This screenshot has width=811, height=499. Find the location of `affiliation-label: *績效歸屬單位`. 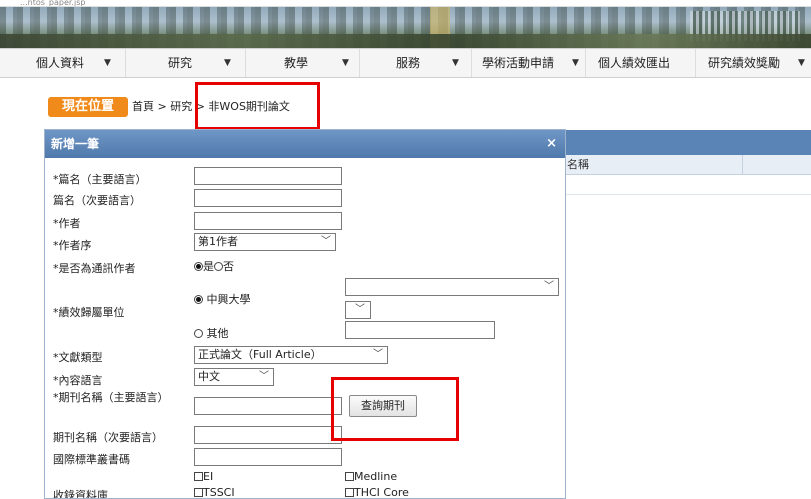

affiliation-label: *績效歸屬單位 is located at coordinates (89, 312).